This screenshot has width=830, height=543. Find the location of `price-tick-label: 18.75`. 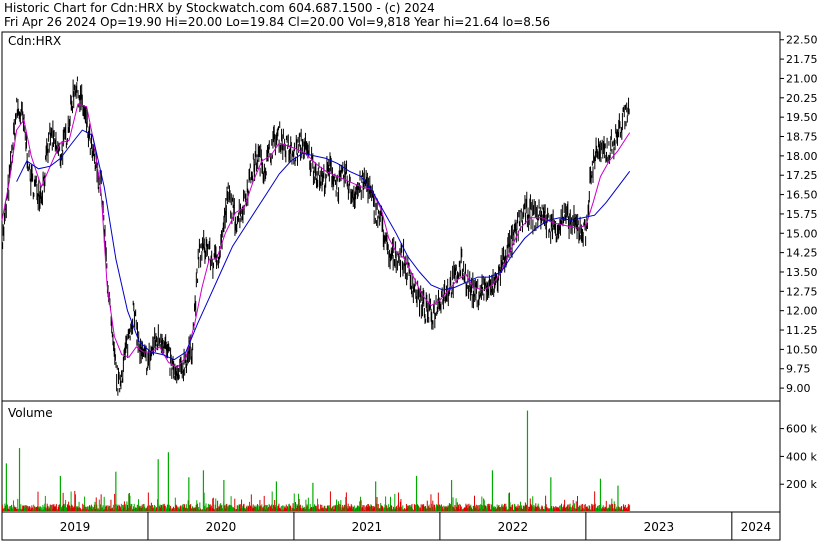

price-tick-label: 18.75 is located at coordinates (802, 137).